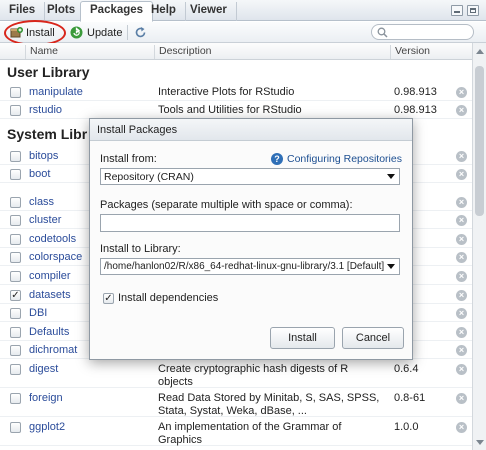  Describe the element at coordinates (479, 141) in the screenshot. I see `scrollbar-thumb` at that location.